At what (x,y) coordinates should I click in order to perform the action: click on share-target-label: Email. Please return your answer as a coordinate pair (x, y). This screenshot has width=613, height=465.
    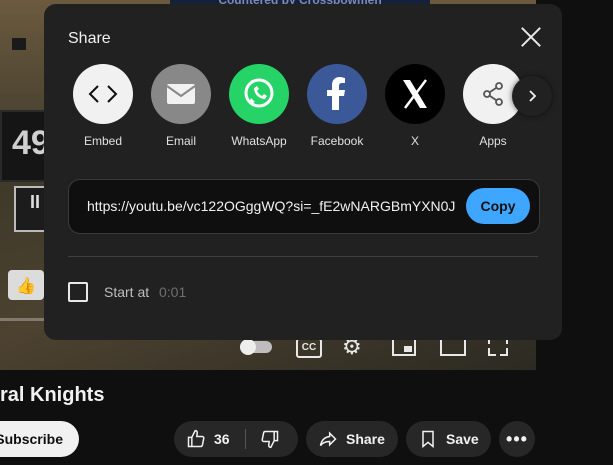
    Looking at the image, I should click on (180, 141).